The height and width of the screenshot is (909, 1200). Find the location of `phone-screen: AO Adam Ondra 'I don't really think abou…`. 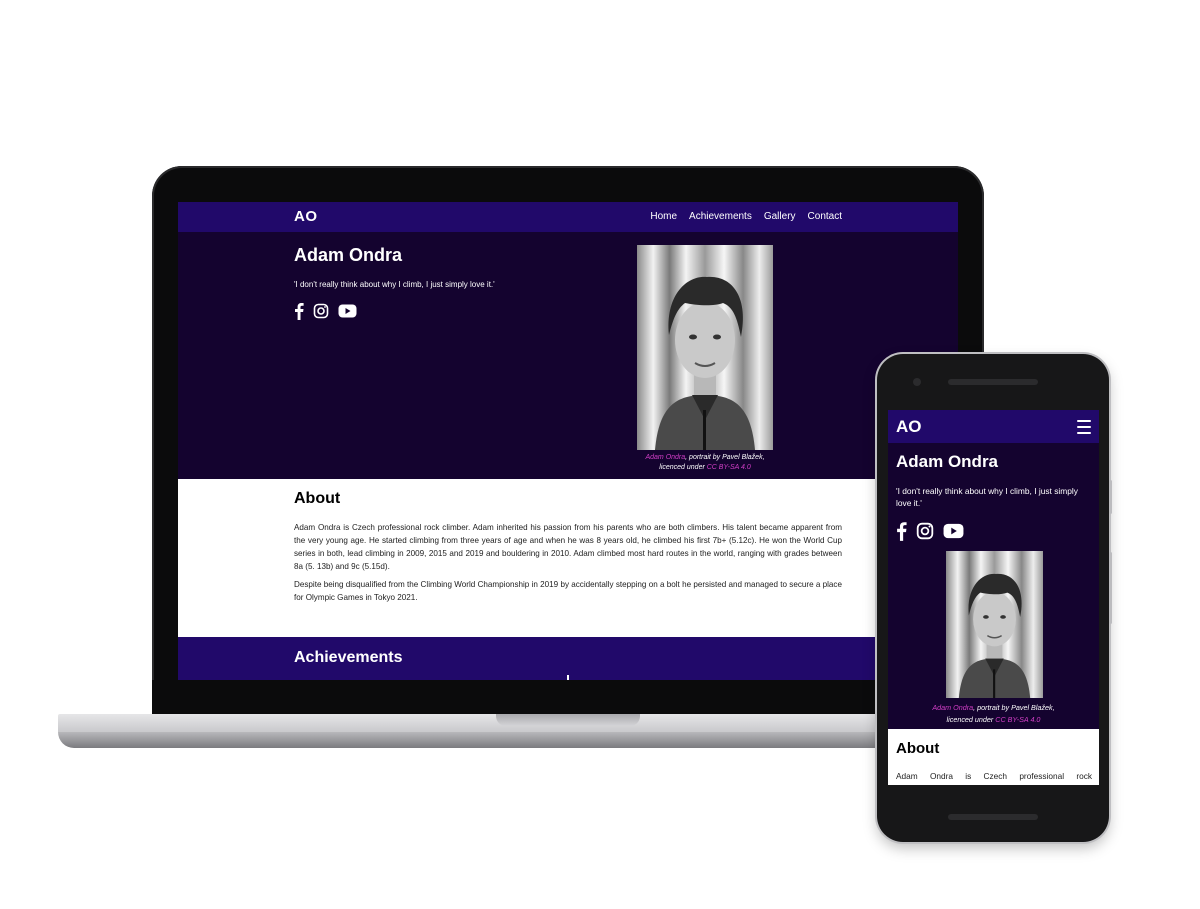

phone-screen: AO Adam Ondra 'I don't really think abou… is located at coordinates (993, 597).